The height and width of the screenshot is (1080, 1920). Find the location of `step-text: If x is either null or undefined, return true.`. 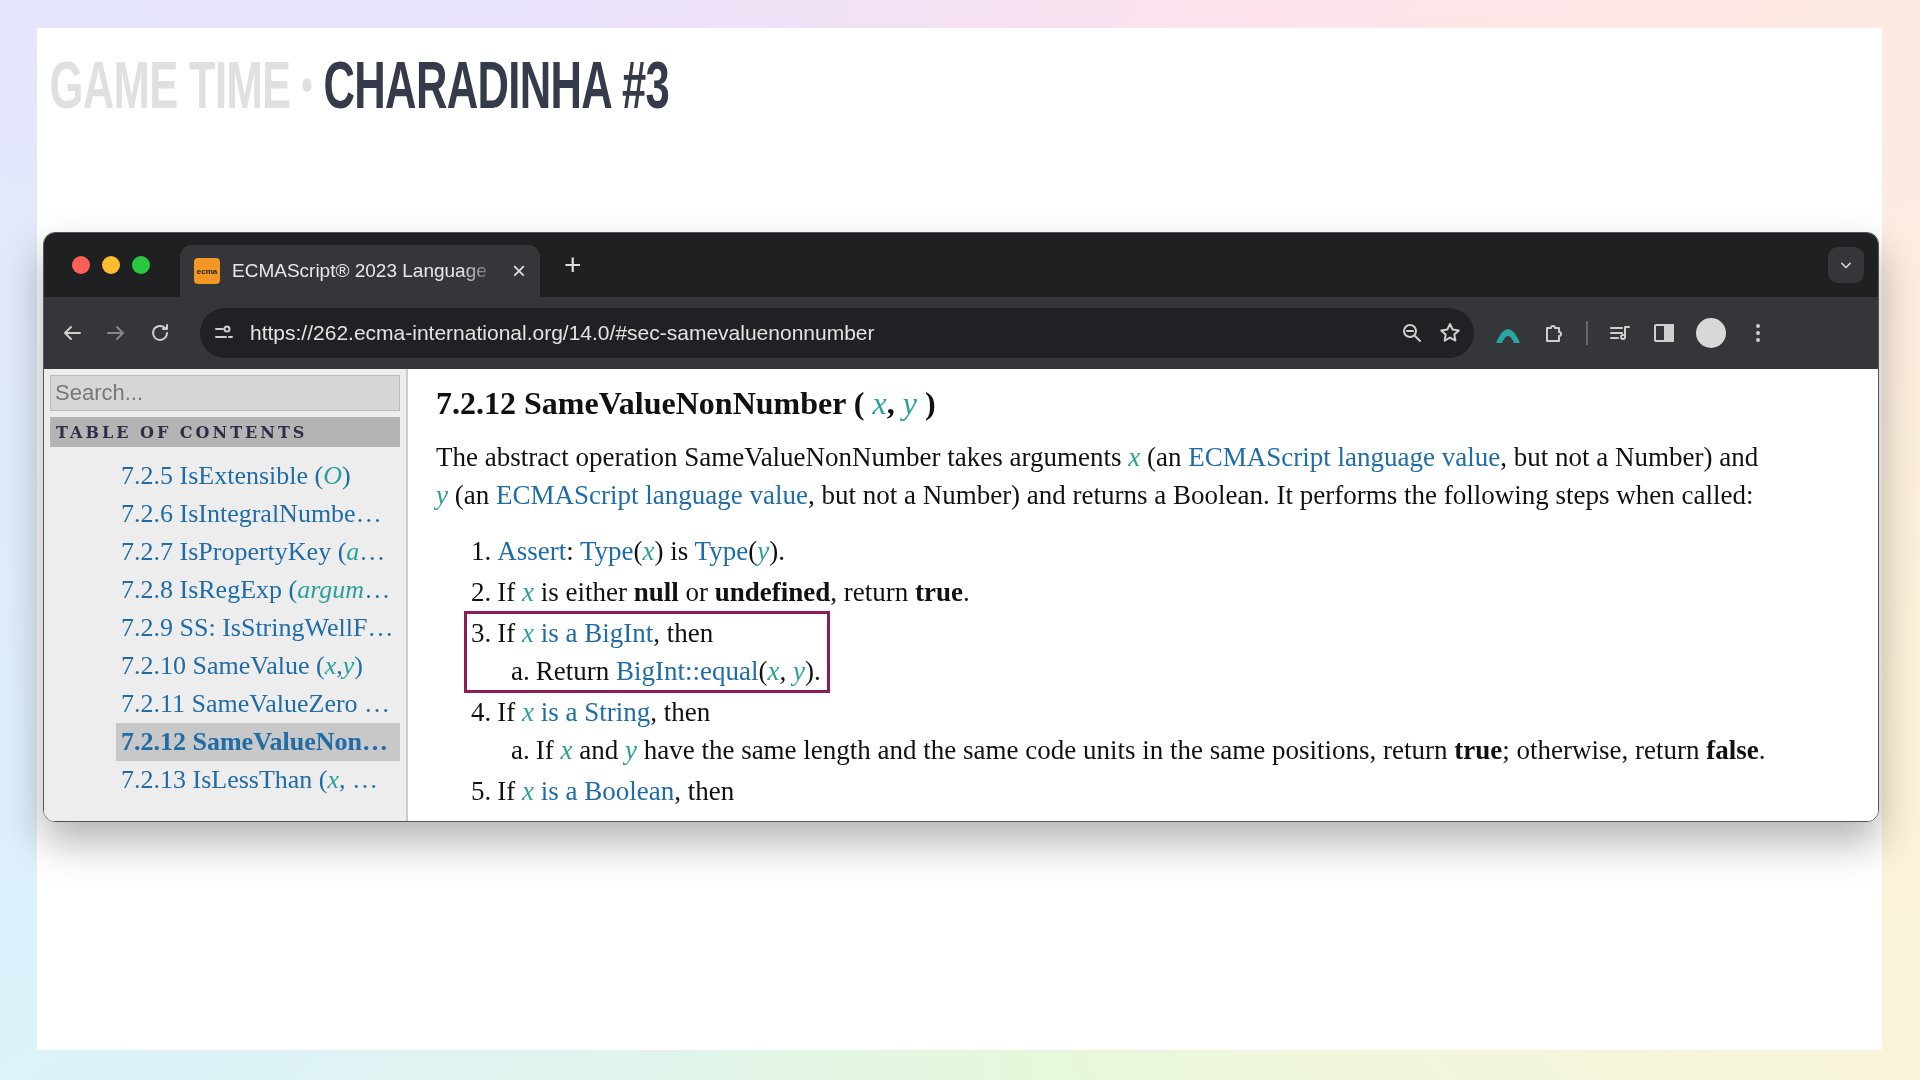

step-text: If x is either null or undefined, return true. is located at coordinates (733, 592).